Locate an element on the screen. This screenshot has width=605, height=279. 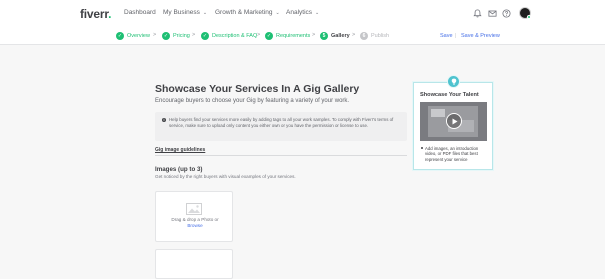
step-gallery: 5 Gallery is located at coordinates (335, 35).